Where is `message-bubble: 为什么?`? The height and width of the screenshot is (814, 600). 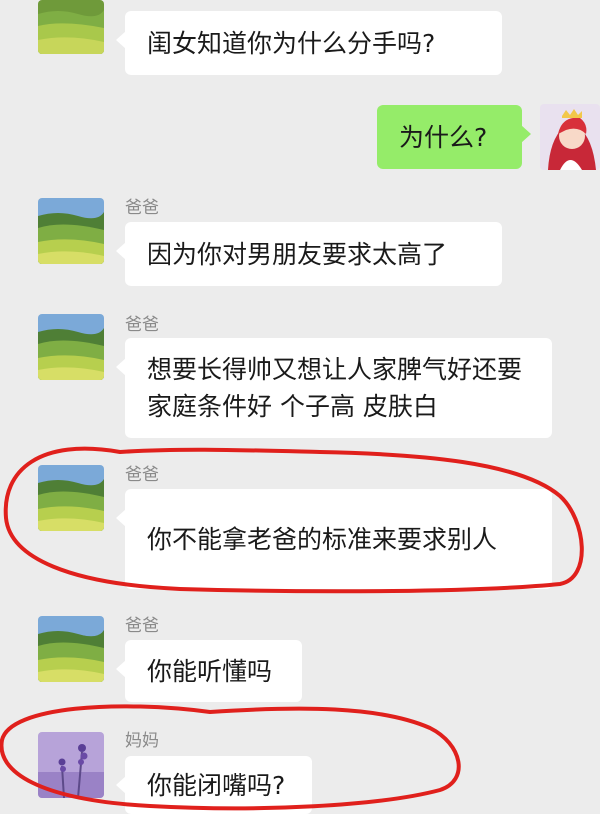 message-bubble: 为什么? is located at coordinates (454, 137).